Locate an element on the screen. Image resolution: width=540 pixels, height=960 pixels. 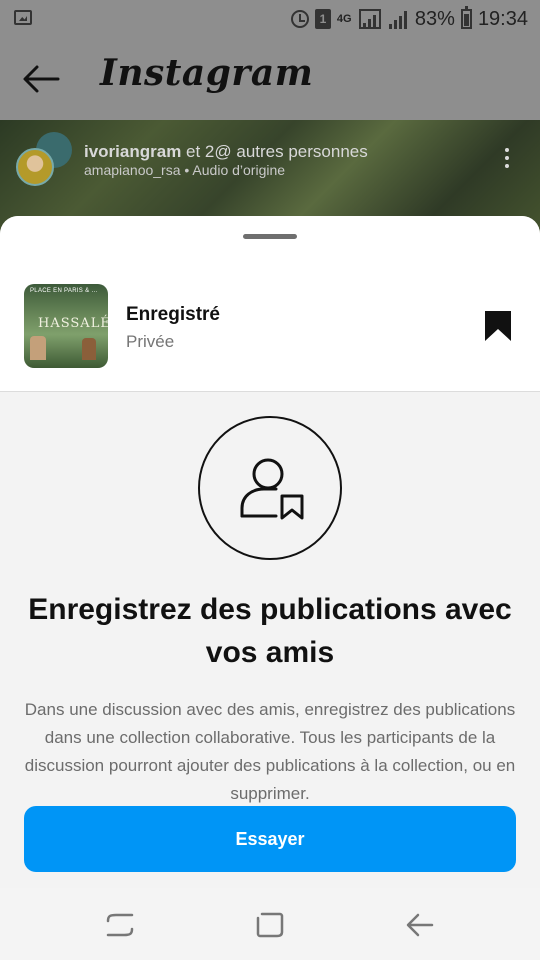
battery-icon is located at coordinates (466, 17).